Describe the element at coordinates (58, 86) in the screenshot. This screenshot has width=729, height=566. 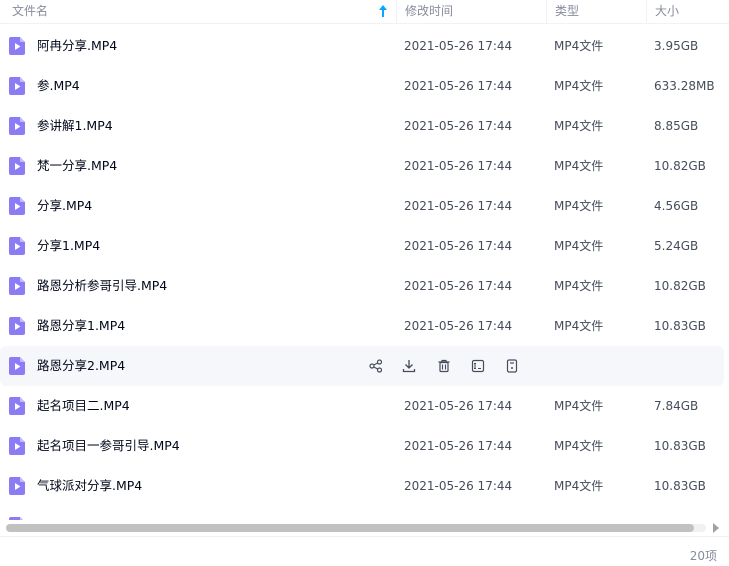
I see `file-name: 参.MP4` at that location.